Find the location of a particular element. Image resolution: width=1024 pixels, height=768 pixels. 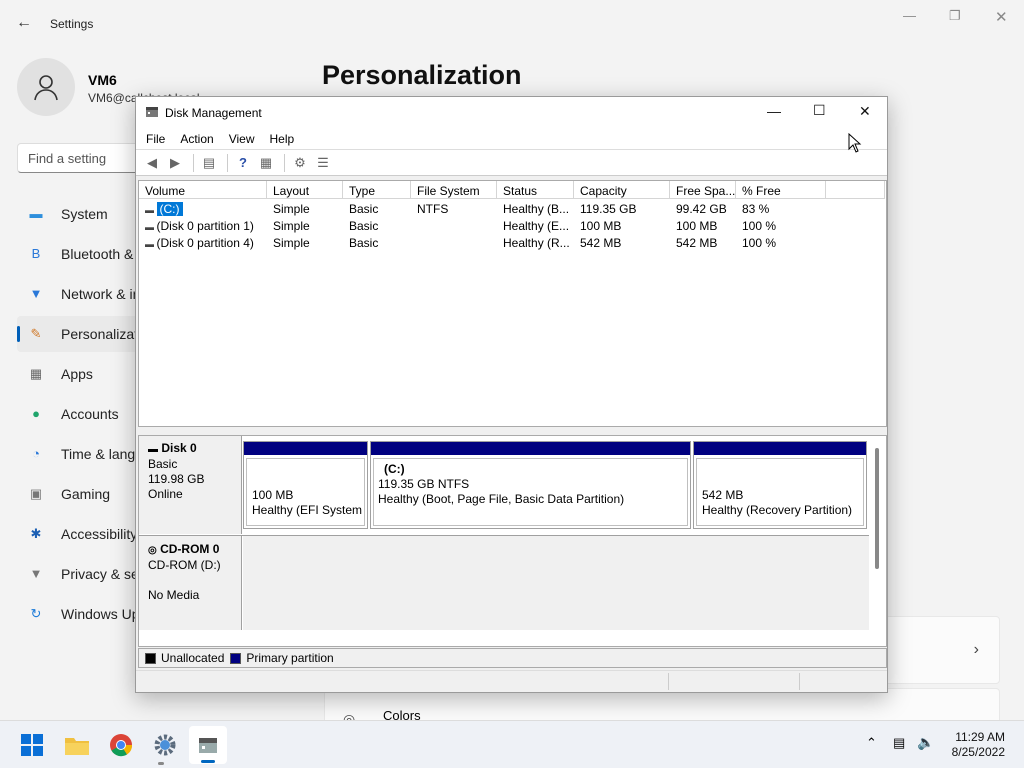

toolbar: ◀ ▶ ▤ ? ▦ ⚙ ☰ is located at coordinates (511, 162).